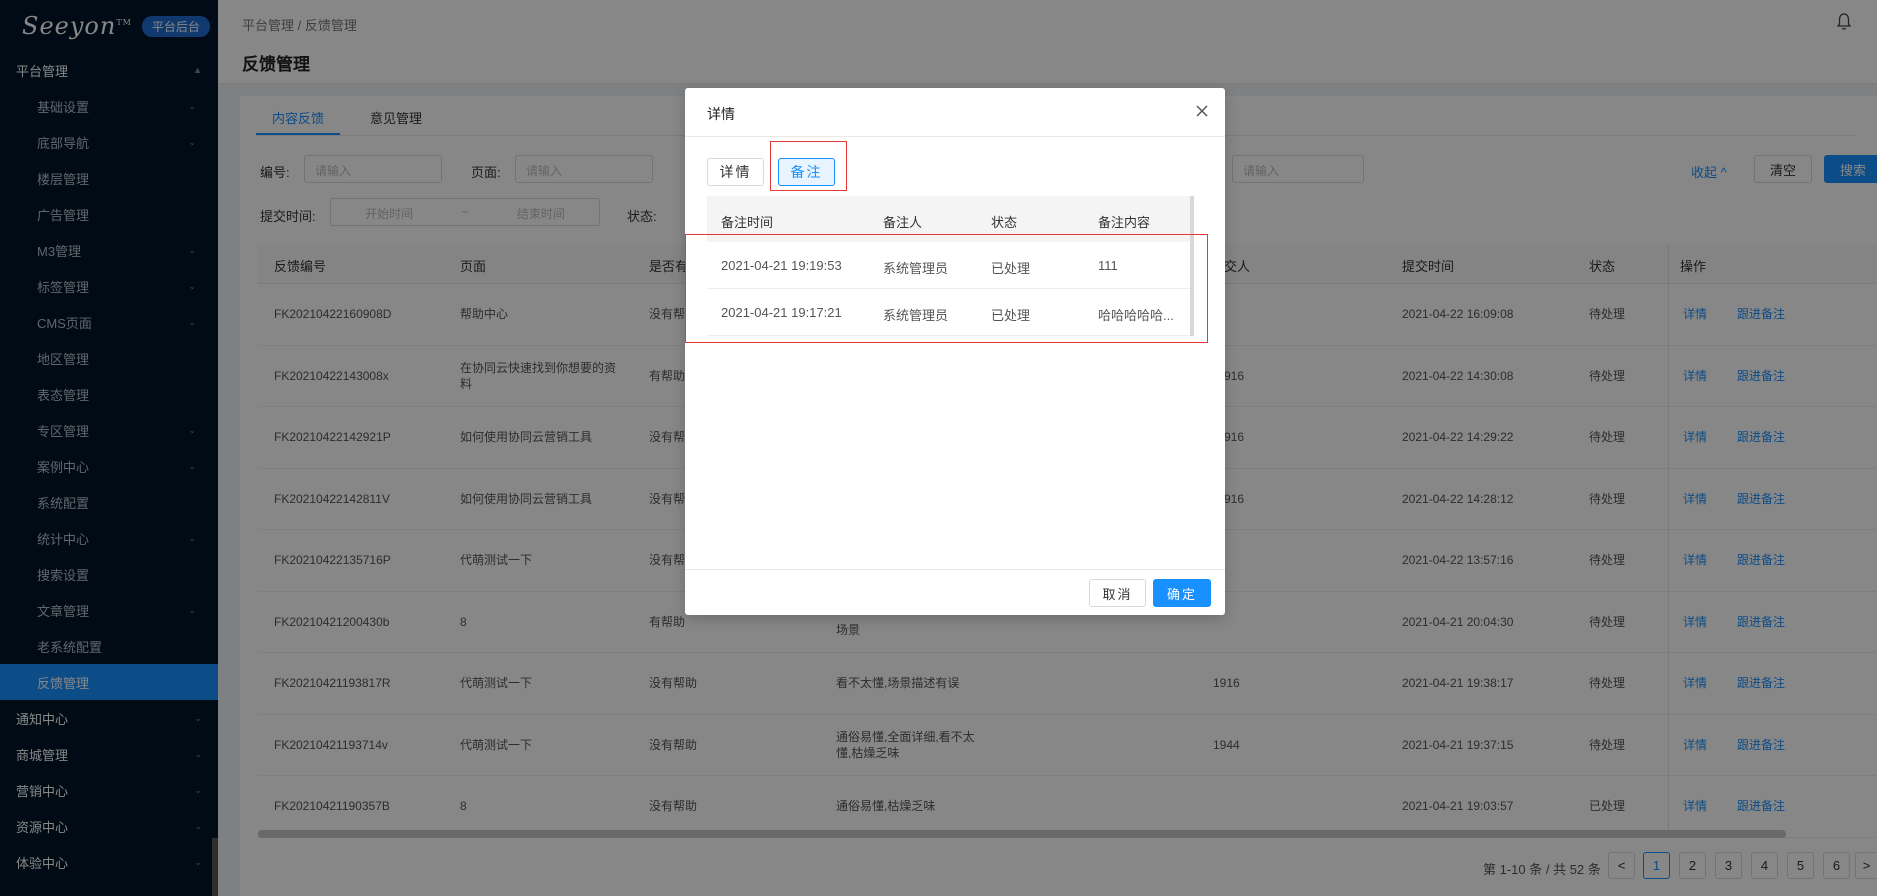  I want to click on highlight-box-rows, so click(946, 288).